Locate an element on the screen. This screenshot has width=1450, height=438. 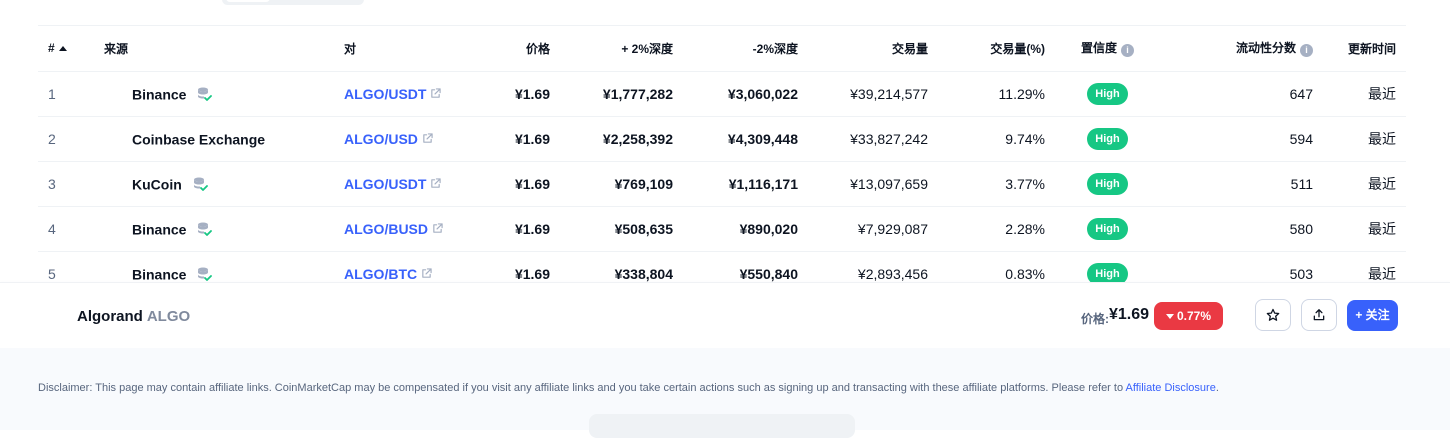
header-plus-depth: + 2%深度 is located at coordinates (611, 49).